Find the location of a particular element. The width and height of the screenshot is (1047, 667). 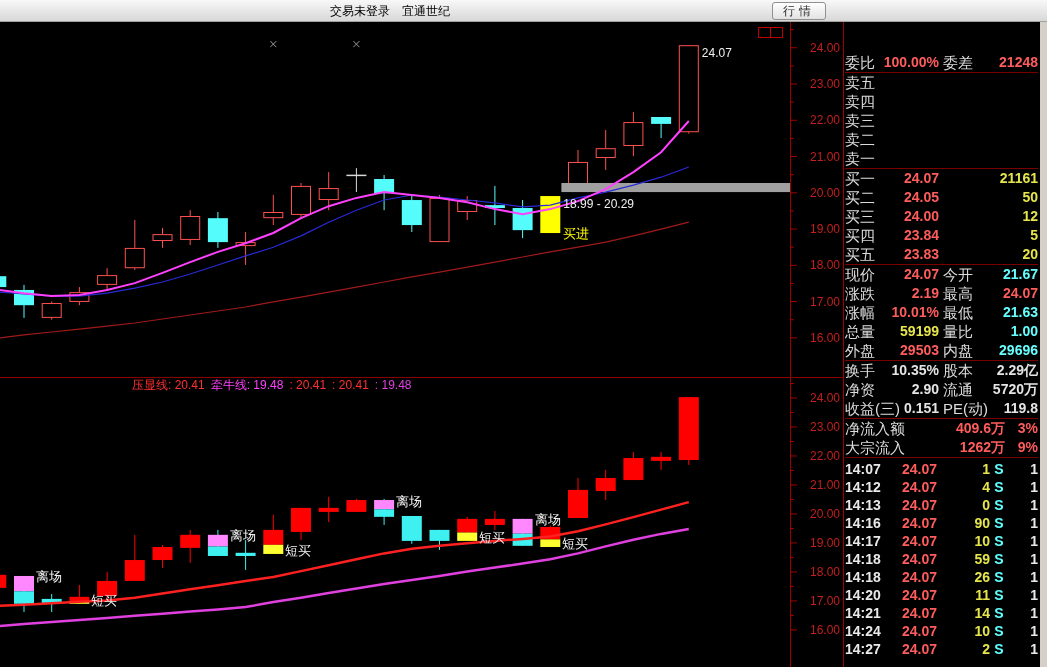

tick-volume: 26 is located at coordinates (981, 577).